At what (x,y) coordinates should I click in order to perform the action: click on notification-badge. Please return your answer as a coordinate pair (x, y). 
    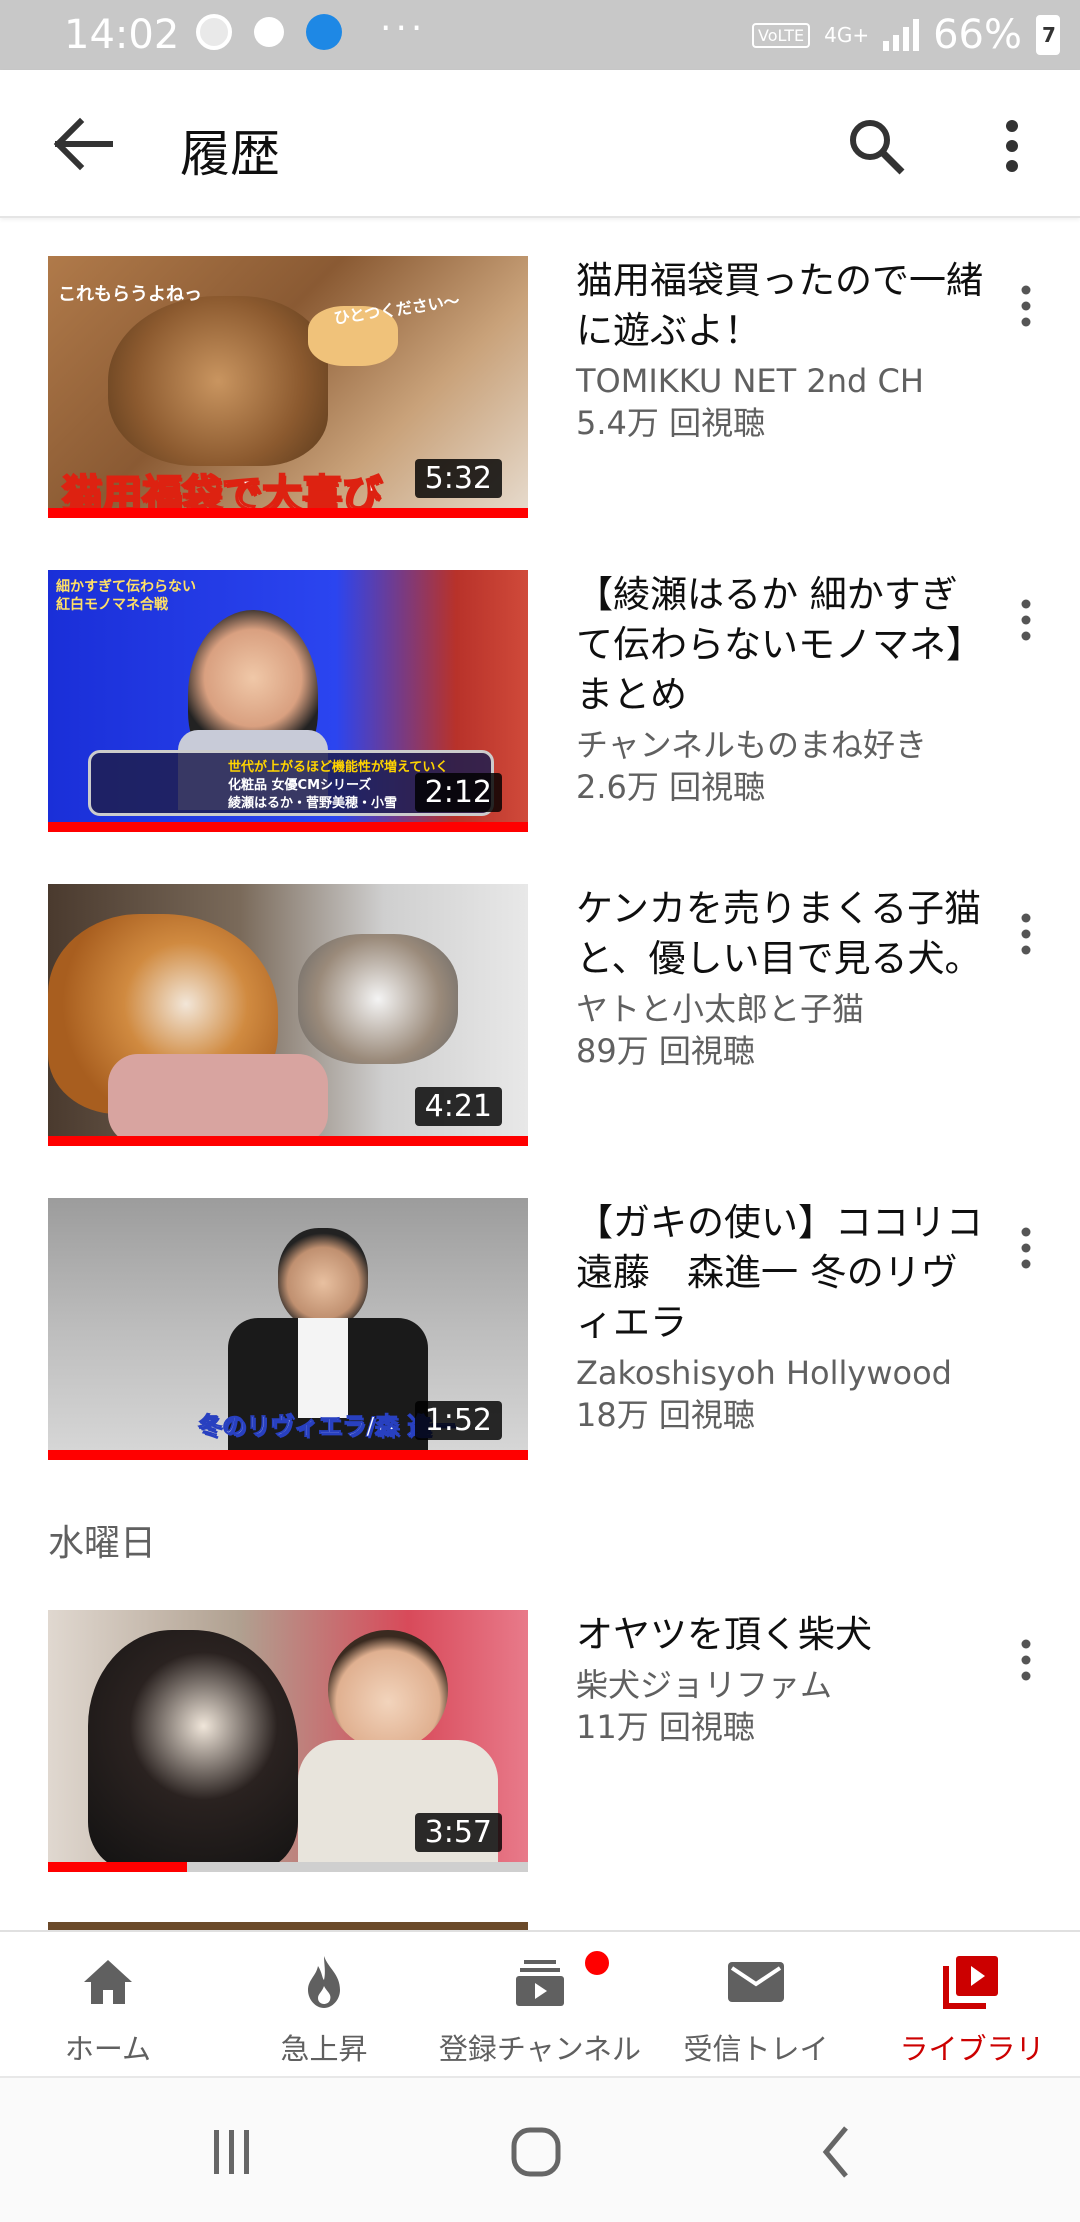
    Looking at the image, I should click on (597, 1963).